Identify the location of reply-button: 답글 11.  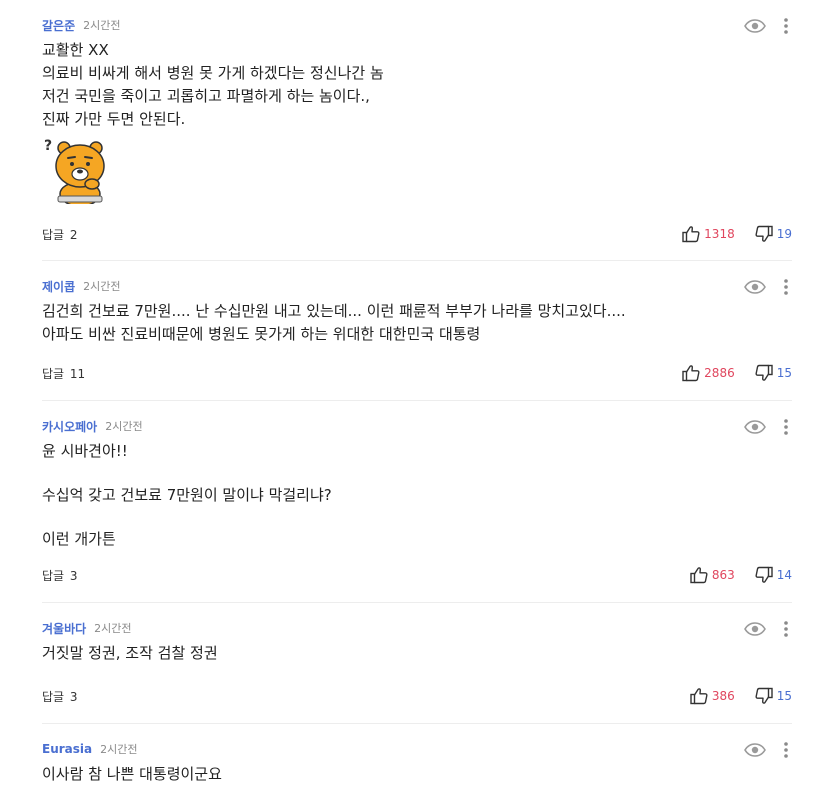
(63, 373).